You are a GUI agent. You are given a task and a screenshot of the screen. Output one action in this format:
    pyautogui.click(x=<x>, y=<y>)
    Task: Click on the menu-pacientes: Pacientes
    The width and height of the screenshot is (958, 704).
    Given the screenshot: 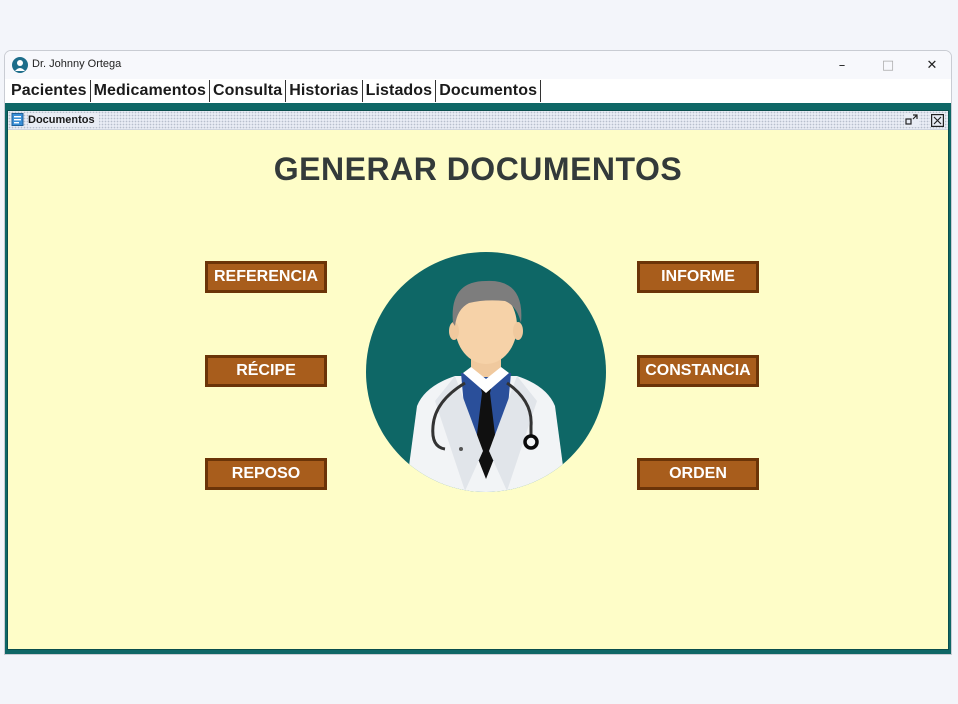 What is the action you would take?
    pyautogui.click(x=49, y=91)
    